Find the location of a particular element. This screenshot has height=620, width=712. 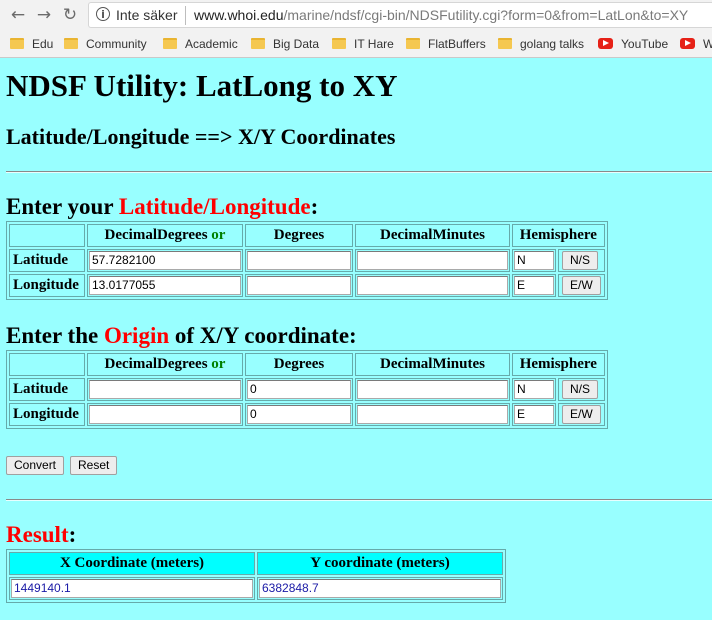

heading-prefix: Enter your is located at coordinates (62, 206).